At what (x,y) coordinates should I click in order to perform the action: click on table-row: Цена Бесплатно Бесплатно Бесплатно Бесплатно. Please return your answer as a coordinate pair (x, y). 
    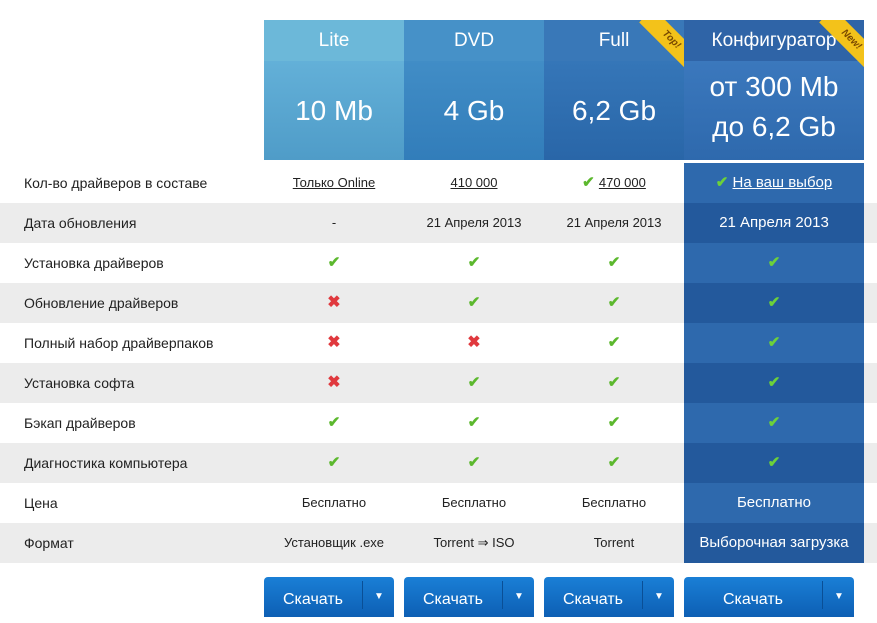
    Looking at the image, I should click on (438, 503).